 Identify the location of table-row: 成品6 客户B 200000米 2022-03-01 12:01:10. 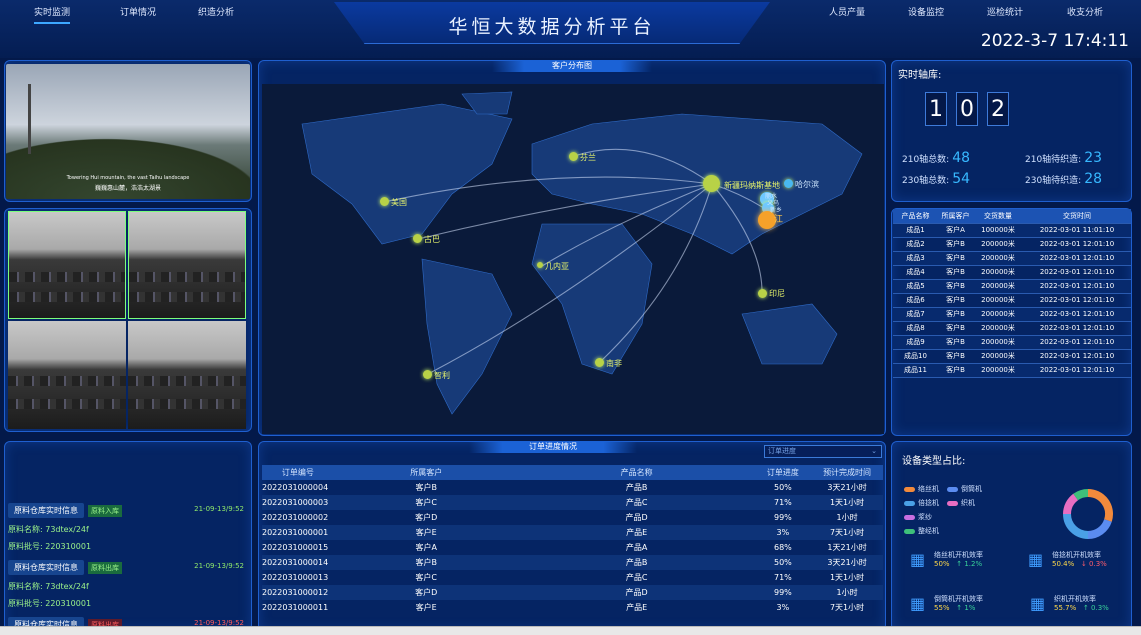
(1012, 300).